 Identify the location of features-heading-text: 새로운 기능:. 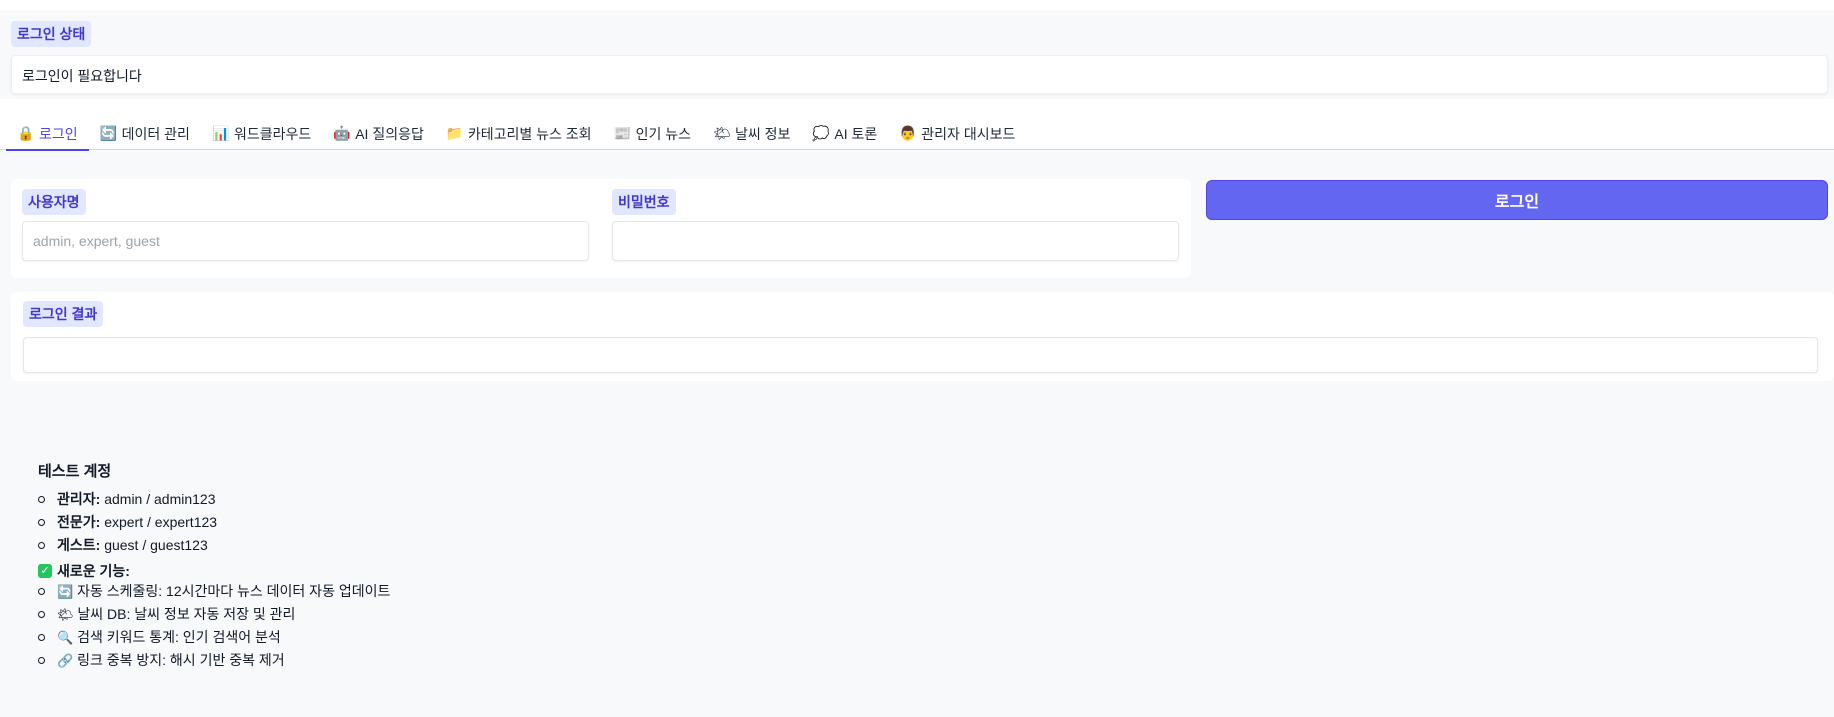
(93, 570).